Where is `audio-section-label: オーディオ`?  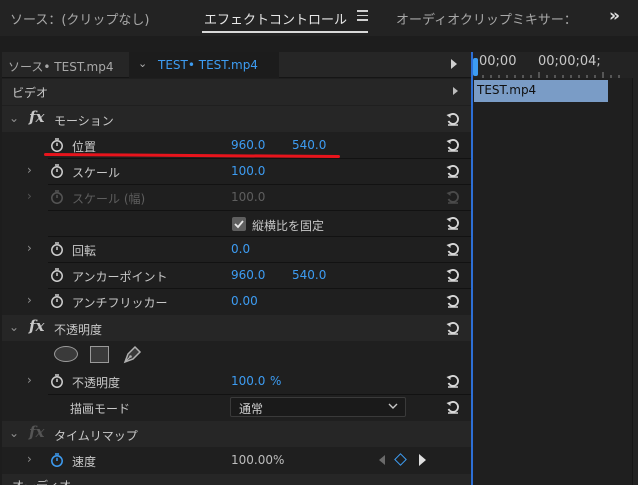 audio-section-label: オーディオ is located at coordinates (41, 481).